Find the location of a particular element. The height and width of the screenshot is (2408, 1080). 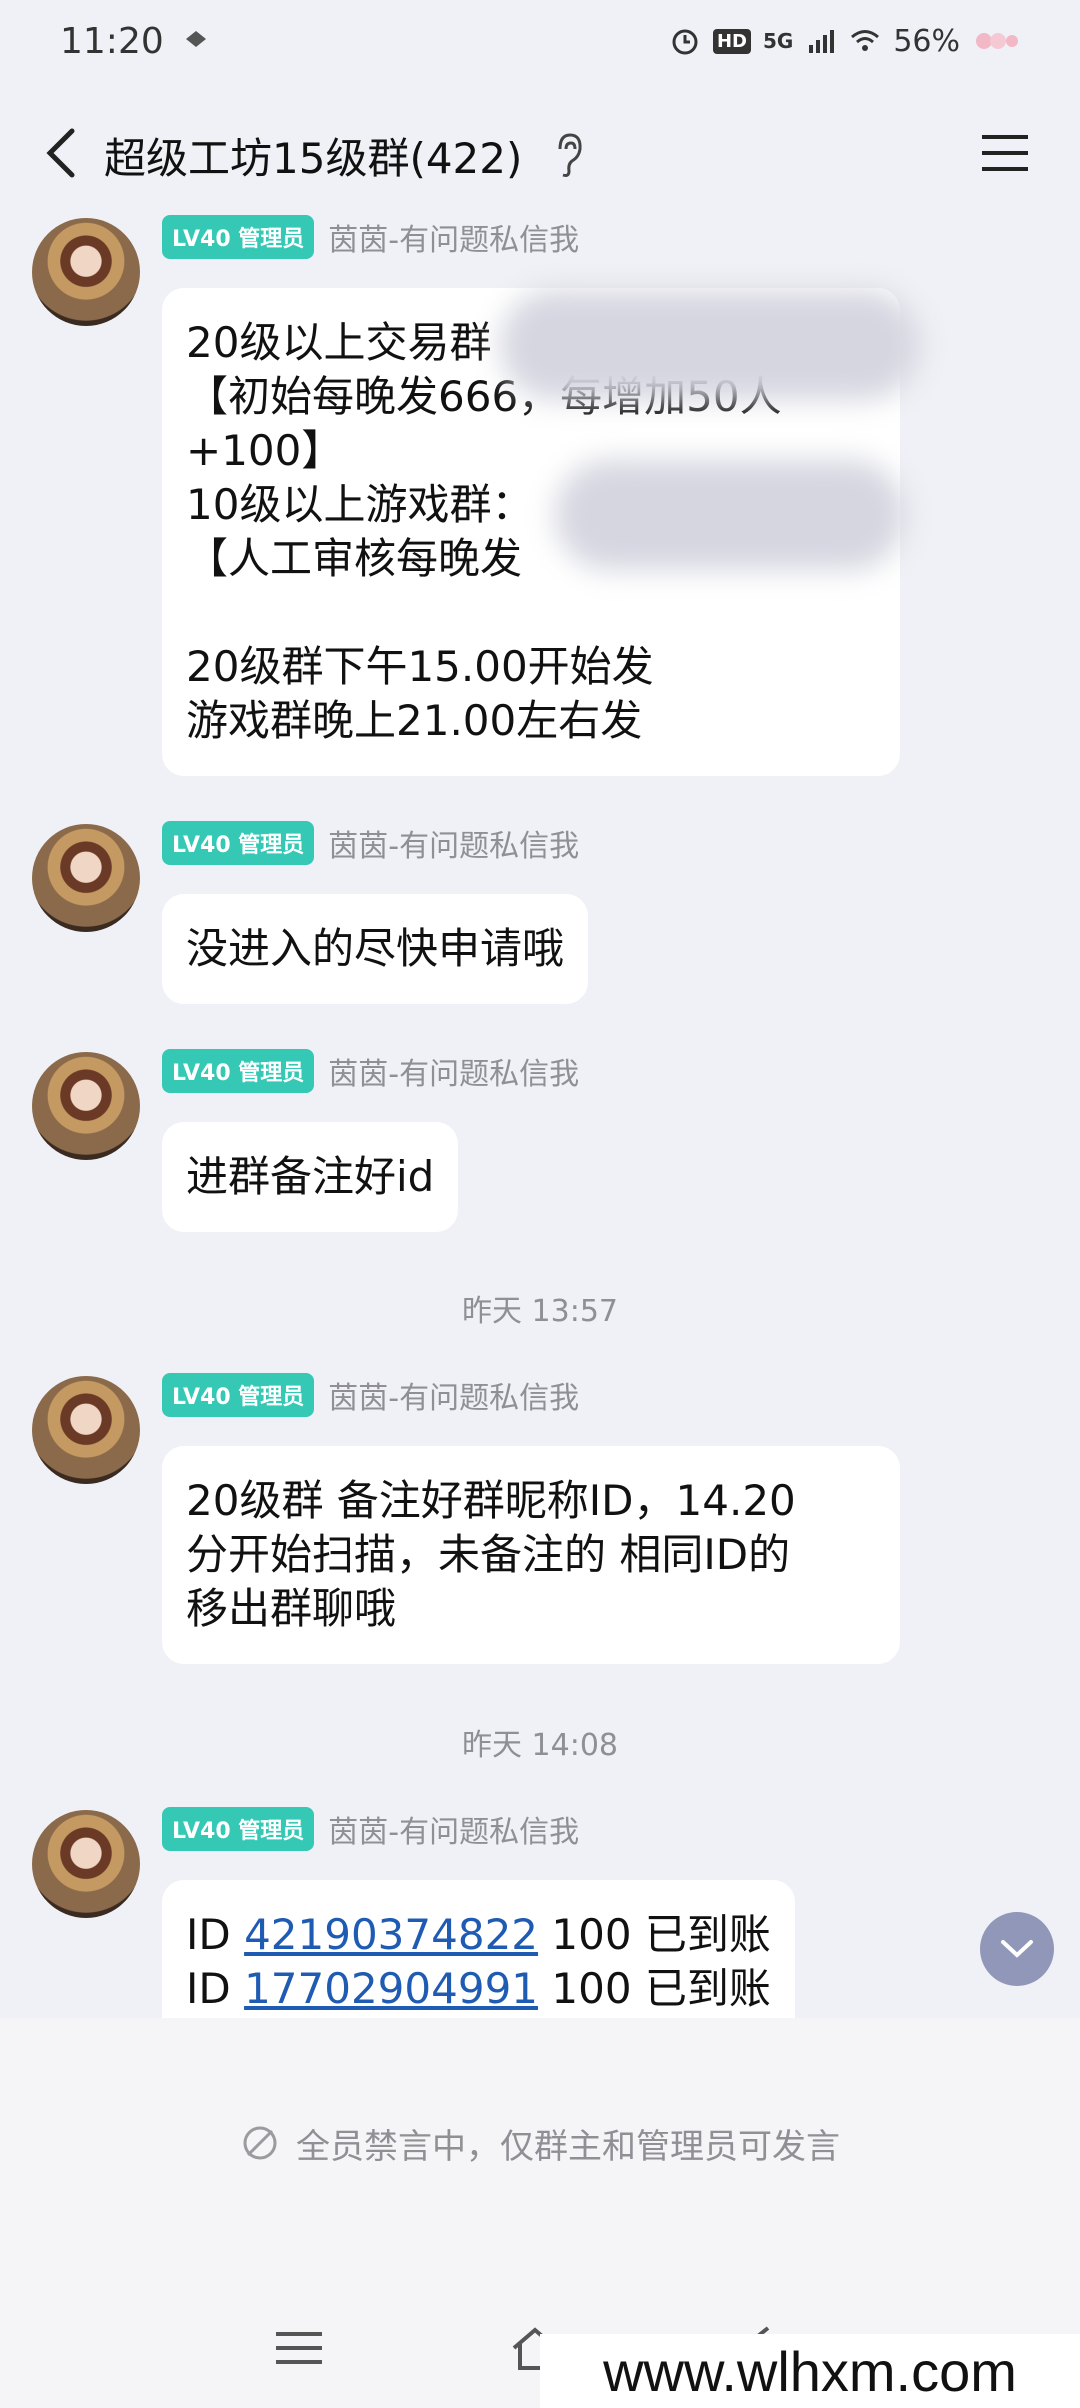

message-line: 移出群聊哦 is located at coordinates (291, 1608).